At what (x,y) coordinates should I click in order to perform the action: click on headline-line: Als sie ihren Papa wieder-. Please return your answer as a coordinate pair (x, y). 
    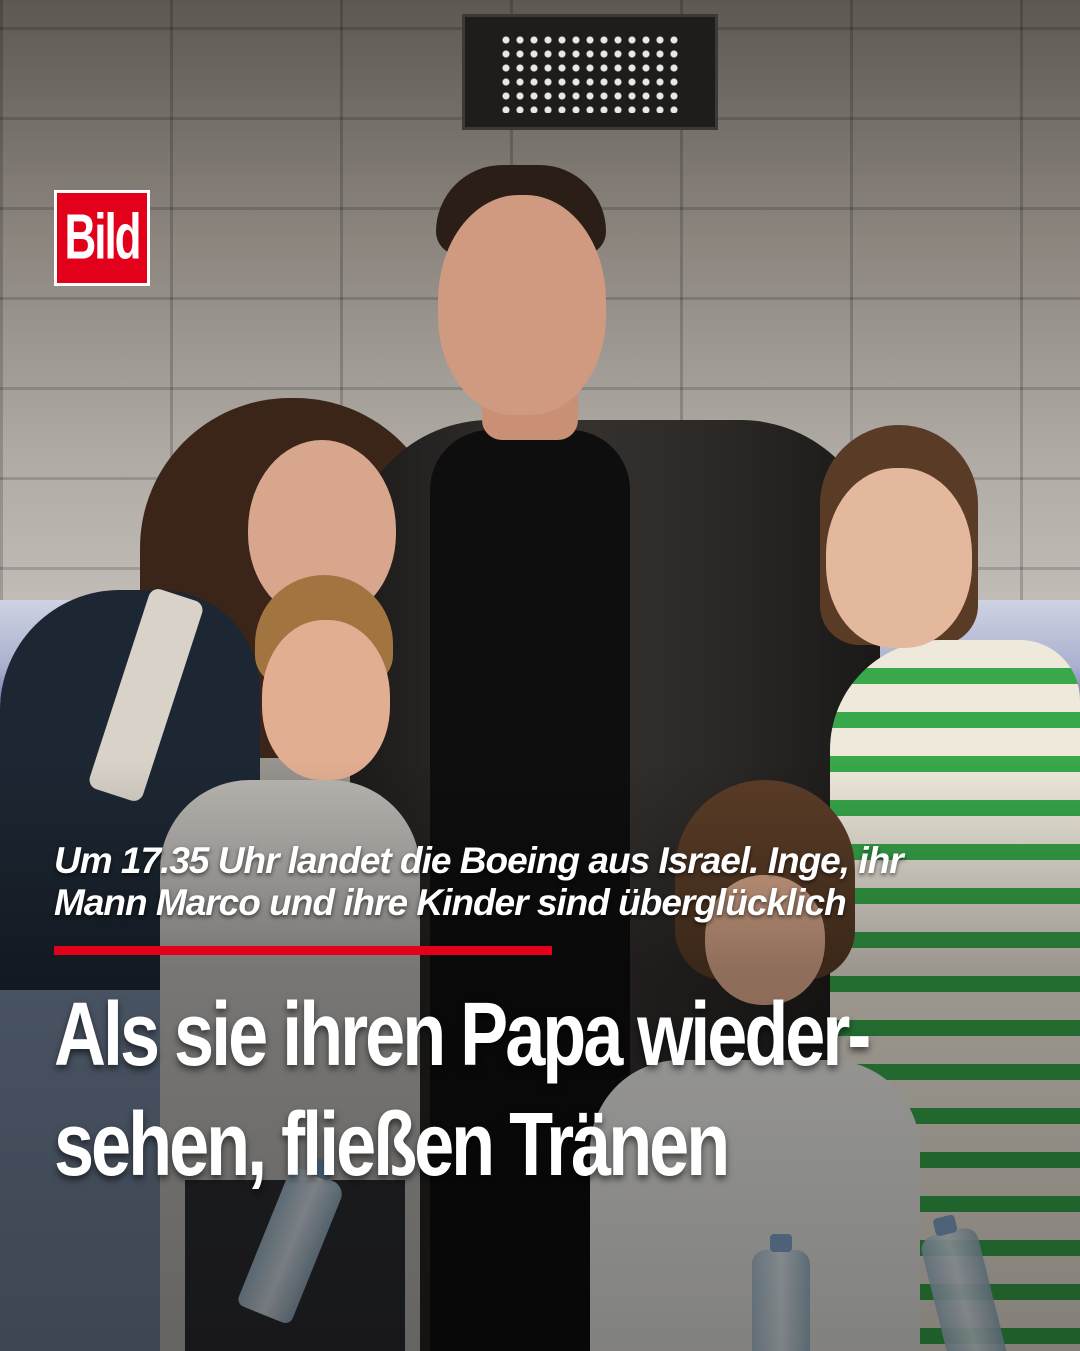
    Looking at the image, I should click on (462, 1035).